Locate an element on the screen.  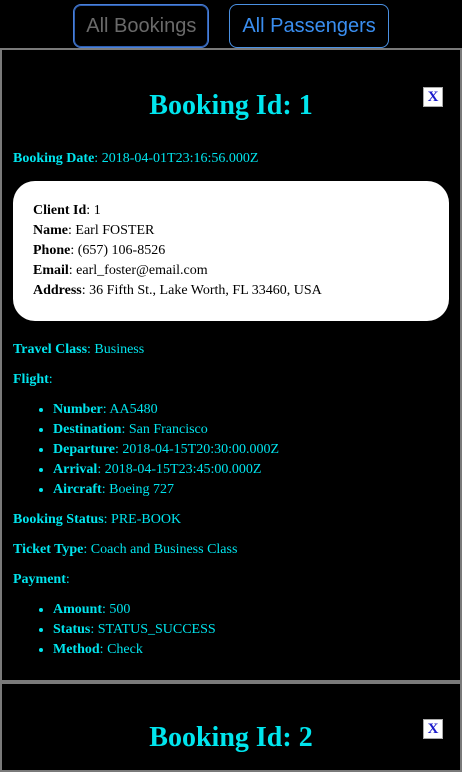
travel-class-value: Business is located at coordinates (119, 349).